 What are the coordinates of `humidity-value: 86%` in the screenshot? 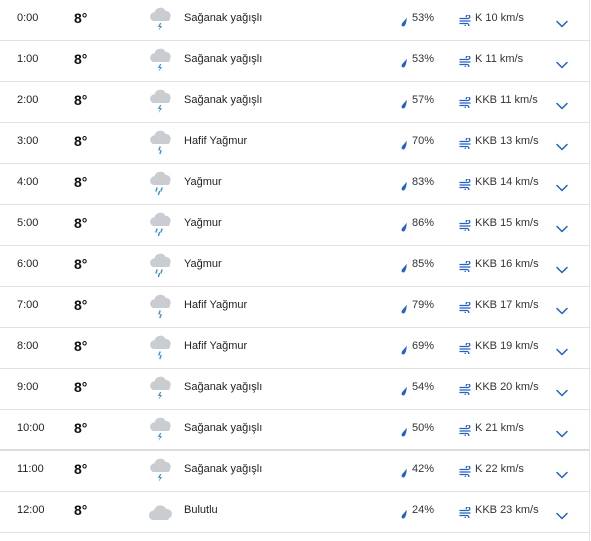 It's located at (423, 223).